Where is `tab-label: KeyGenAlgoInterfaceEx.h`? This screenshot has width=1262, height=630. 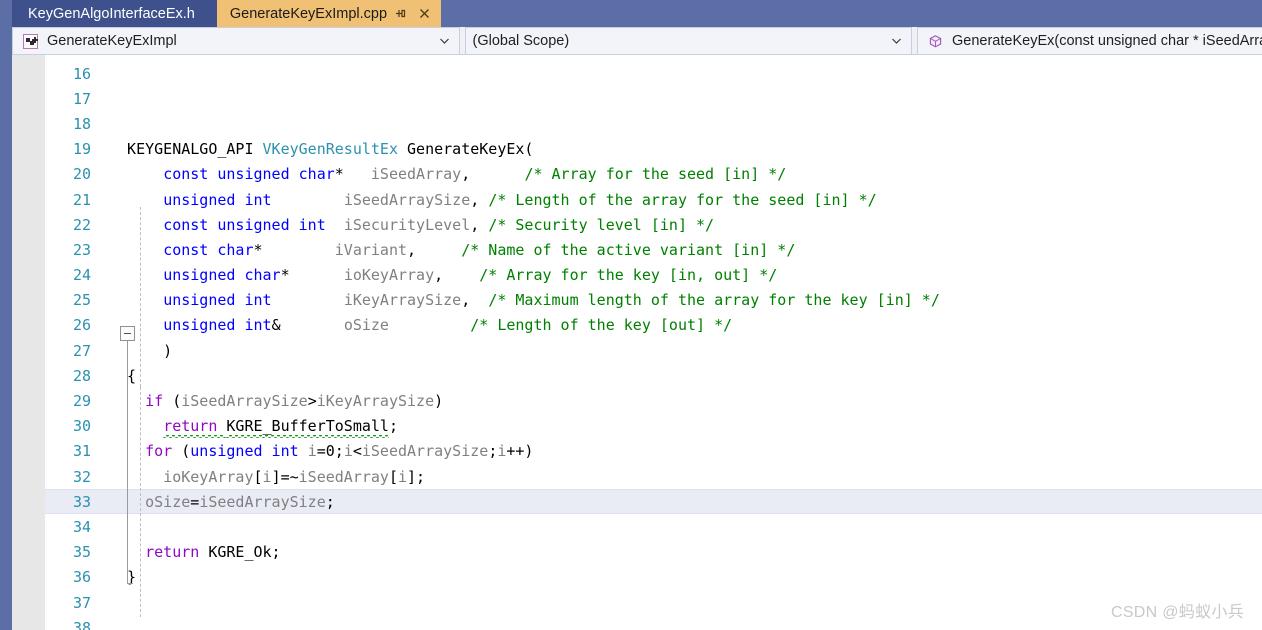
tab-label: KeyGenAlgoInterfaceEx.h is located at coordinates (111, 13).